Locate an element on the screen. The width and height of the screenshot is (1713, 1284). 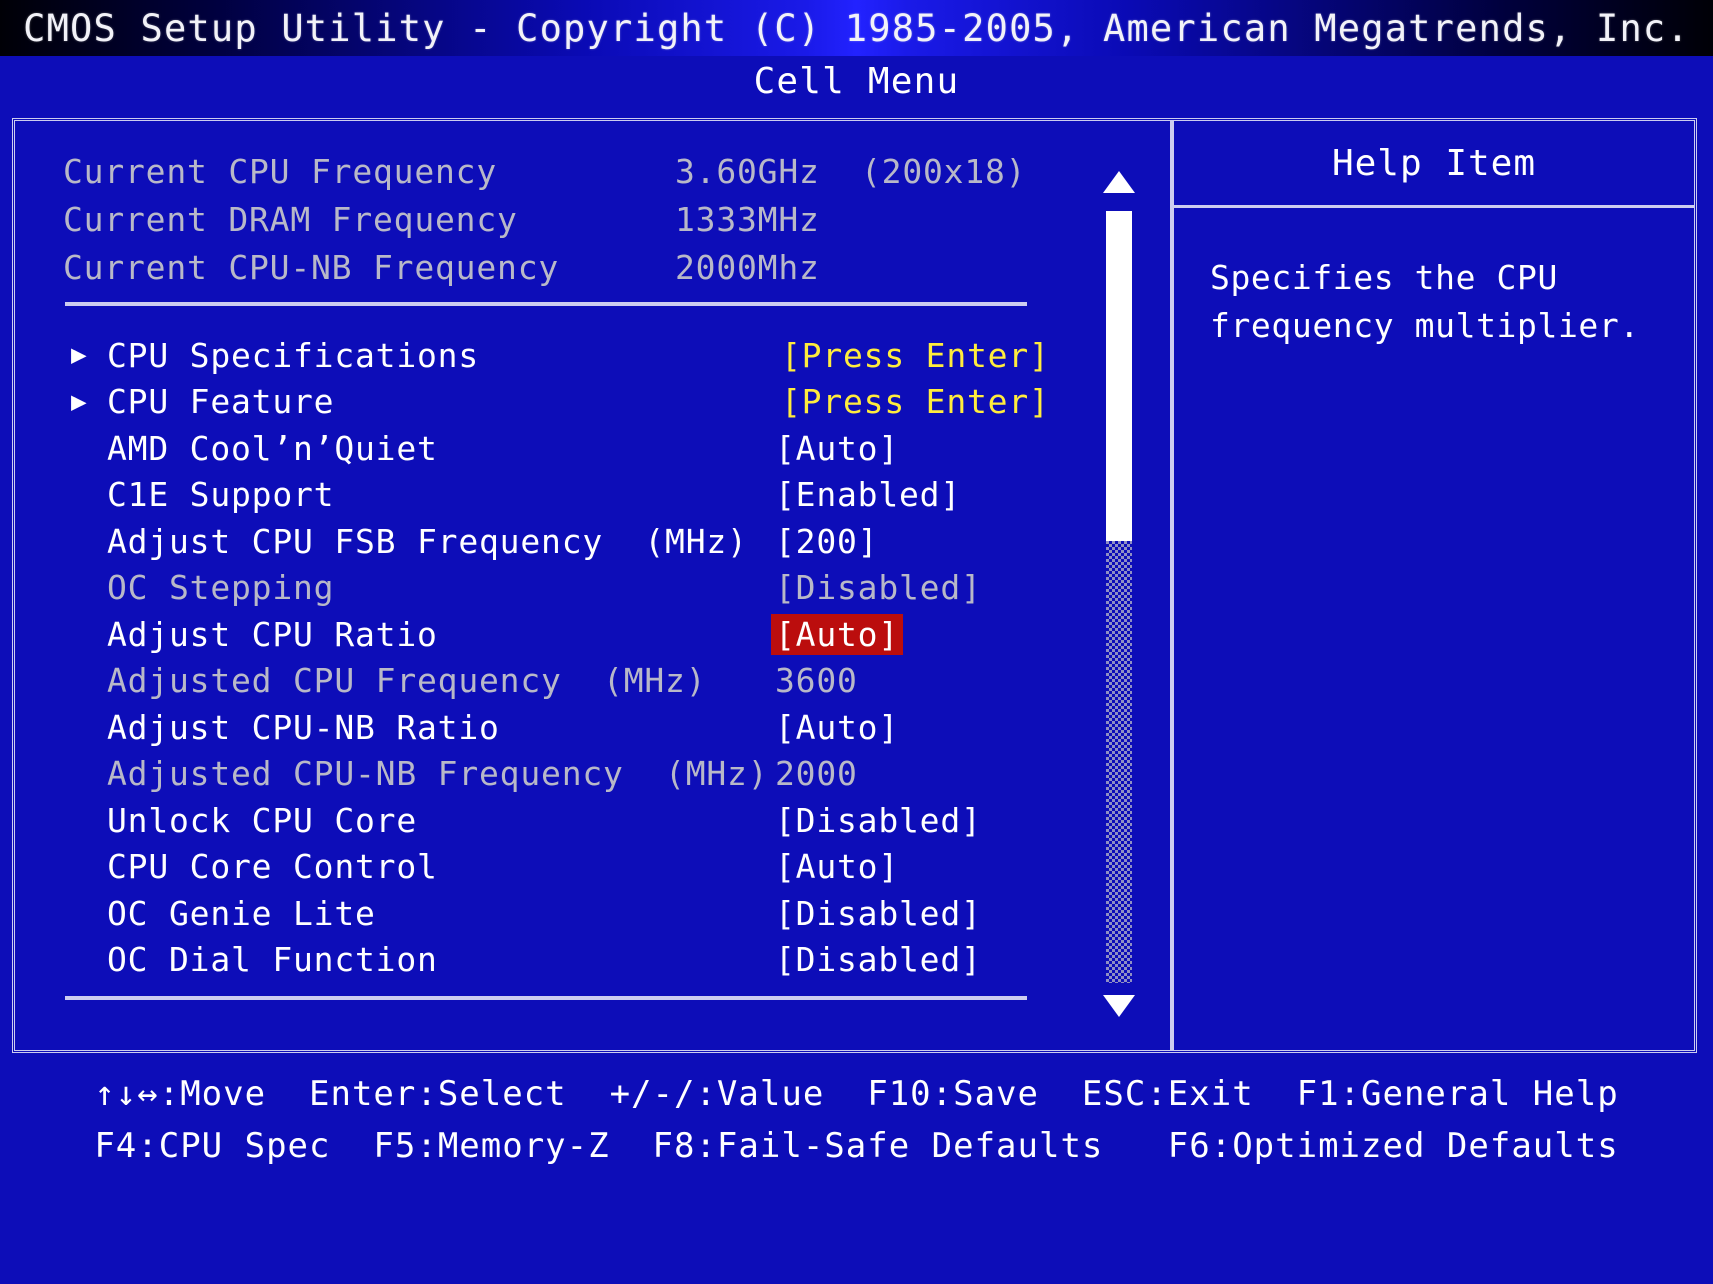
option-label: OC Dial Function is located at coordinates (272, 960).